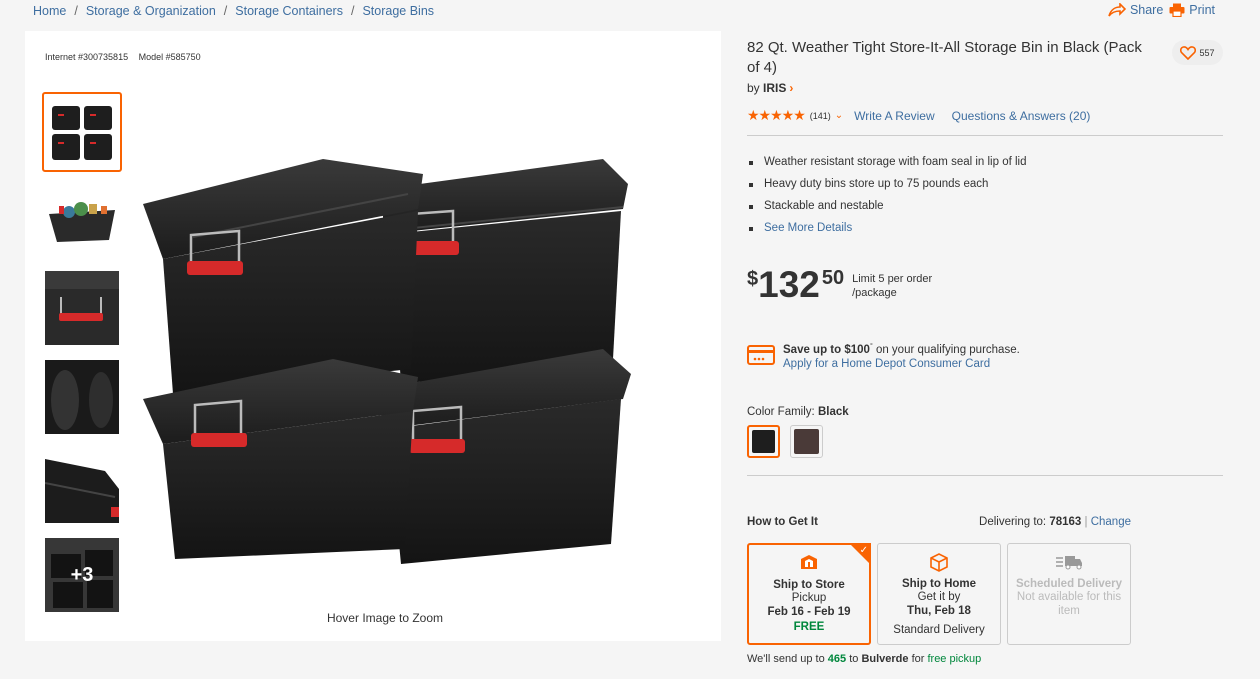 The width and height of the screenshot is (1260, 679). What do you see at coordinates (1021, 116) in the screenshot?
I see `questions-answers-link: Questions & Answers (20)` at bounding box center [1021, 116].